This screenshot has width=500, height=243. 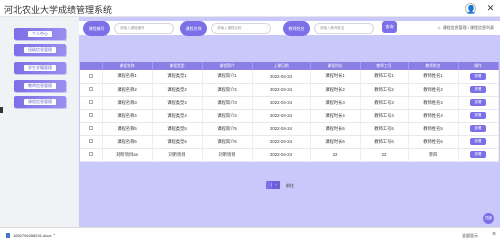 I want to click on table-cell: 教师姓名2, so click(x=433, y=90).